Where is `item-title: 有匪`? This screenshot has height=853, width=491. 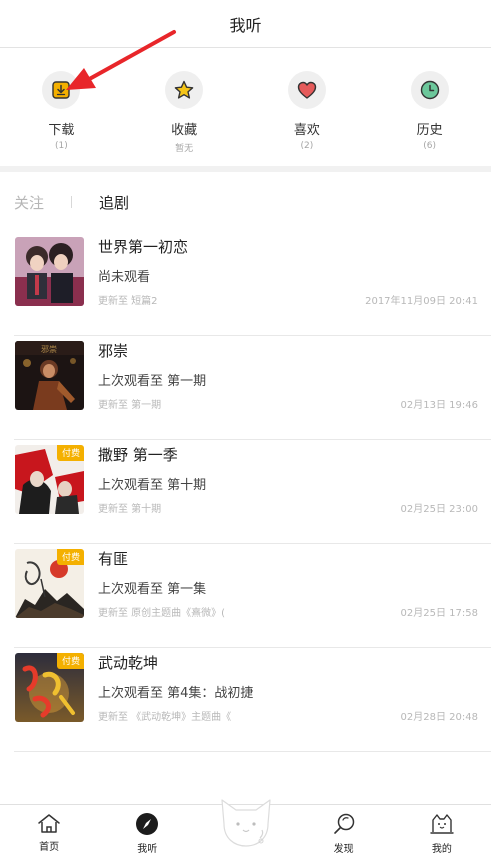 item-title: 有匪 is located at coordinates (113, 559).